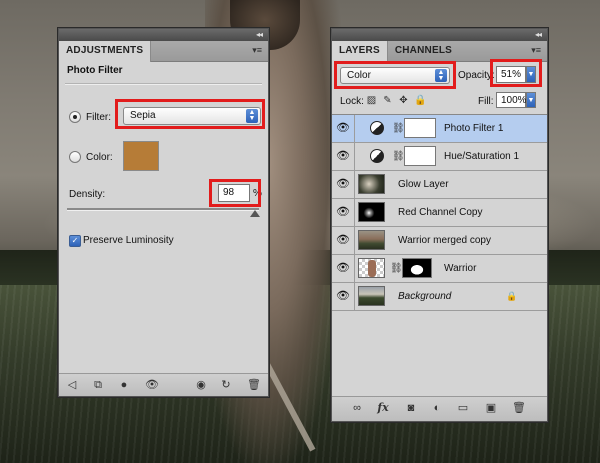 This screenshot has height=463, width=600. What do you see at coordinates (411, 408) in the screenshot?
I see `add-mask-icon: ◙` at bounding box center [411, 408].